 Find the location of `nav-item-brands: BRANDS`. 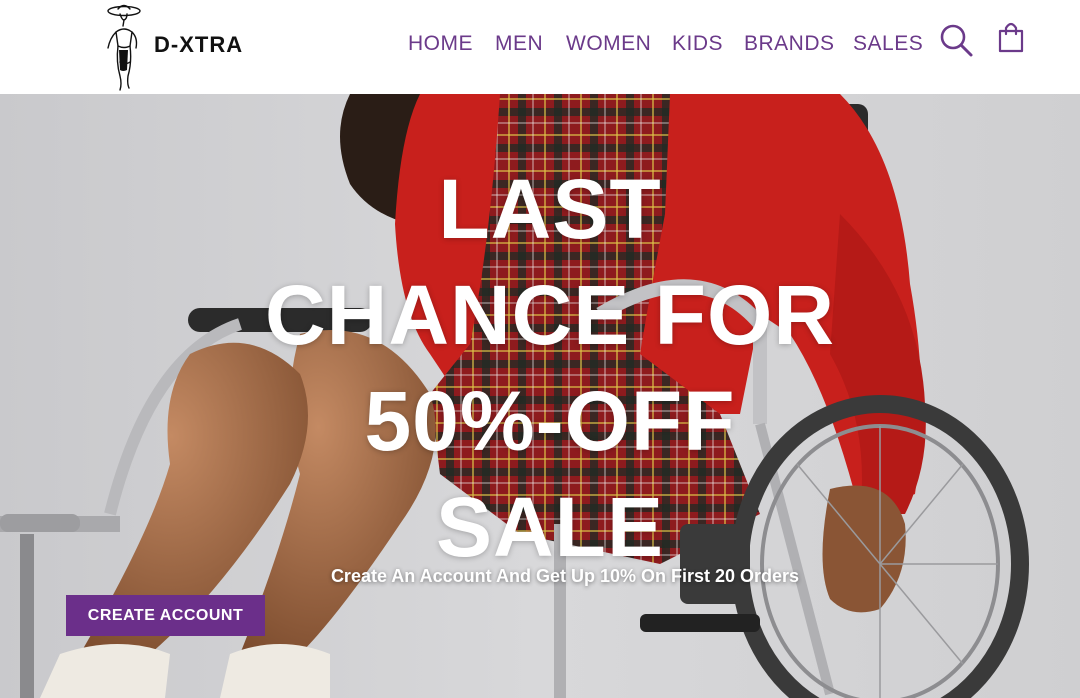

nav-item-brands: BRANDS is located at coordinates (789, 44).